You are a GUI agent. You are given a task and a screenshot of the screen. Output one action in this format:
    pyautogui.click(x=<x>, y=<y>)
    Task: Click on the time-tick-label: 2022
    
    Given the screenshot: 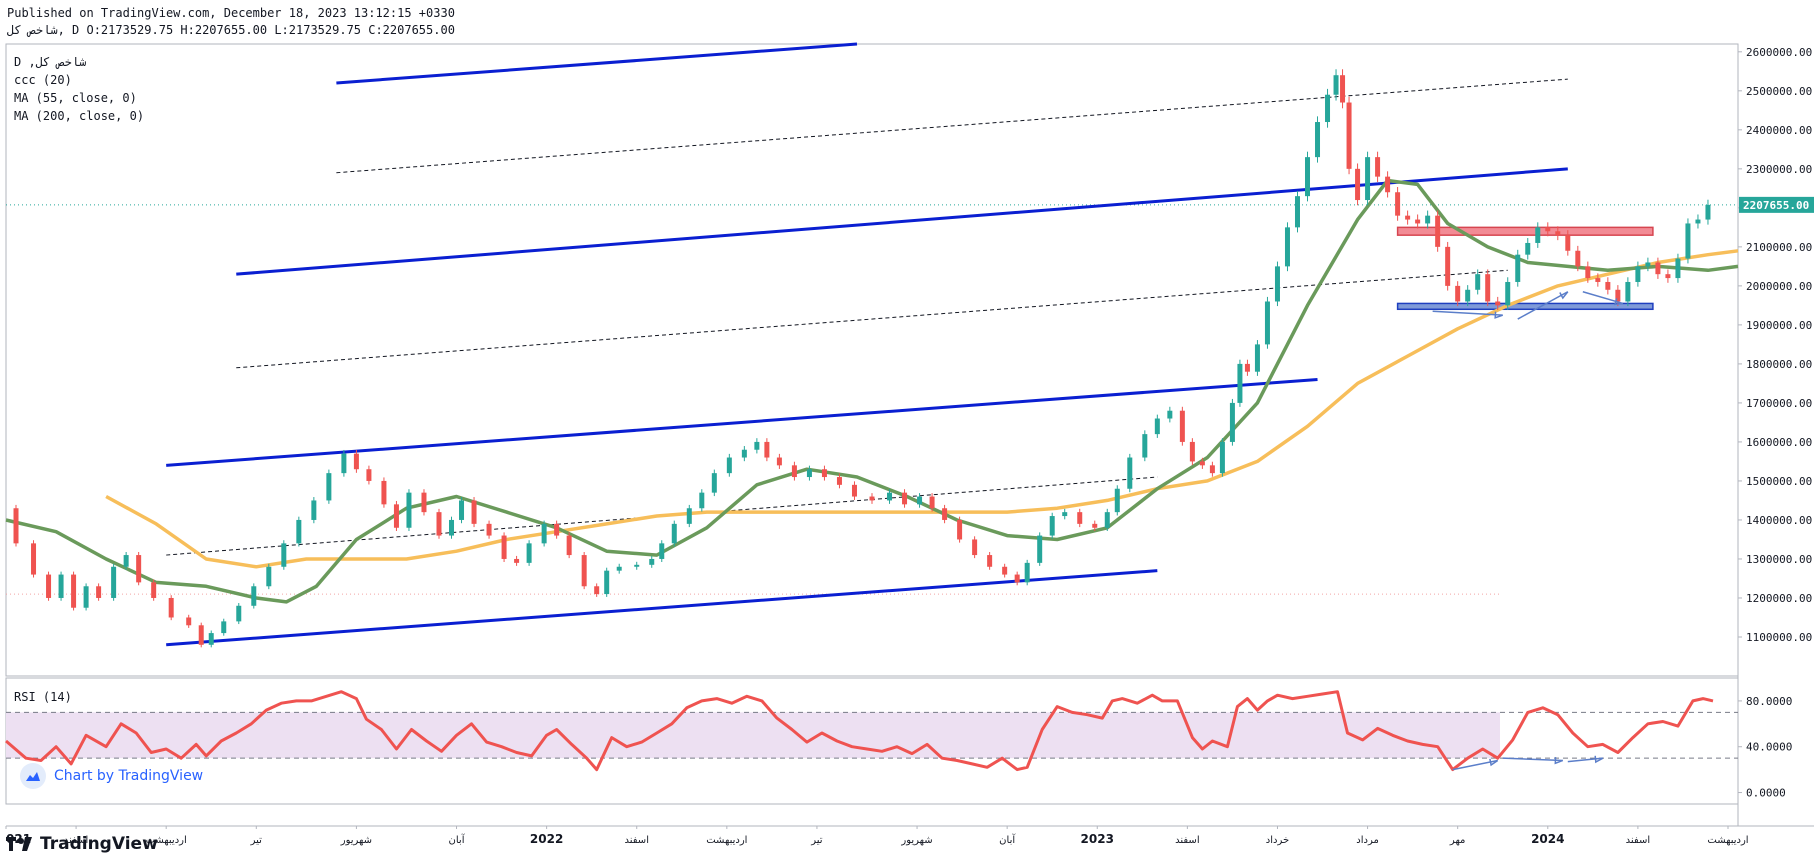 What is the action you would take?
    pyautogui.click(x=546, y=839)
    